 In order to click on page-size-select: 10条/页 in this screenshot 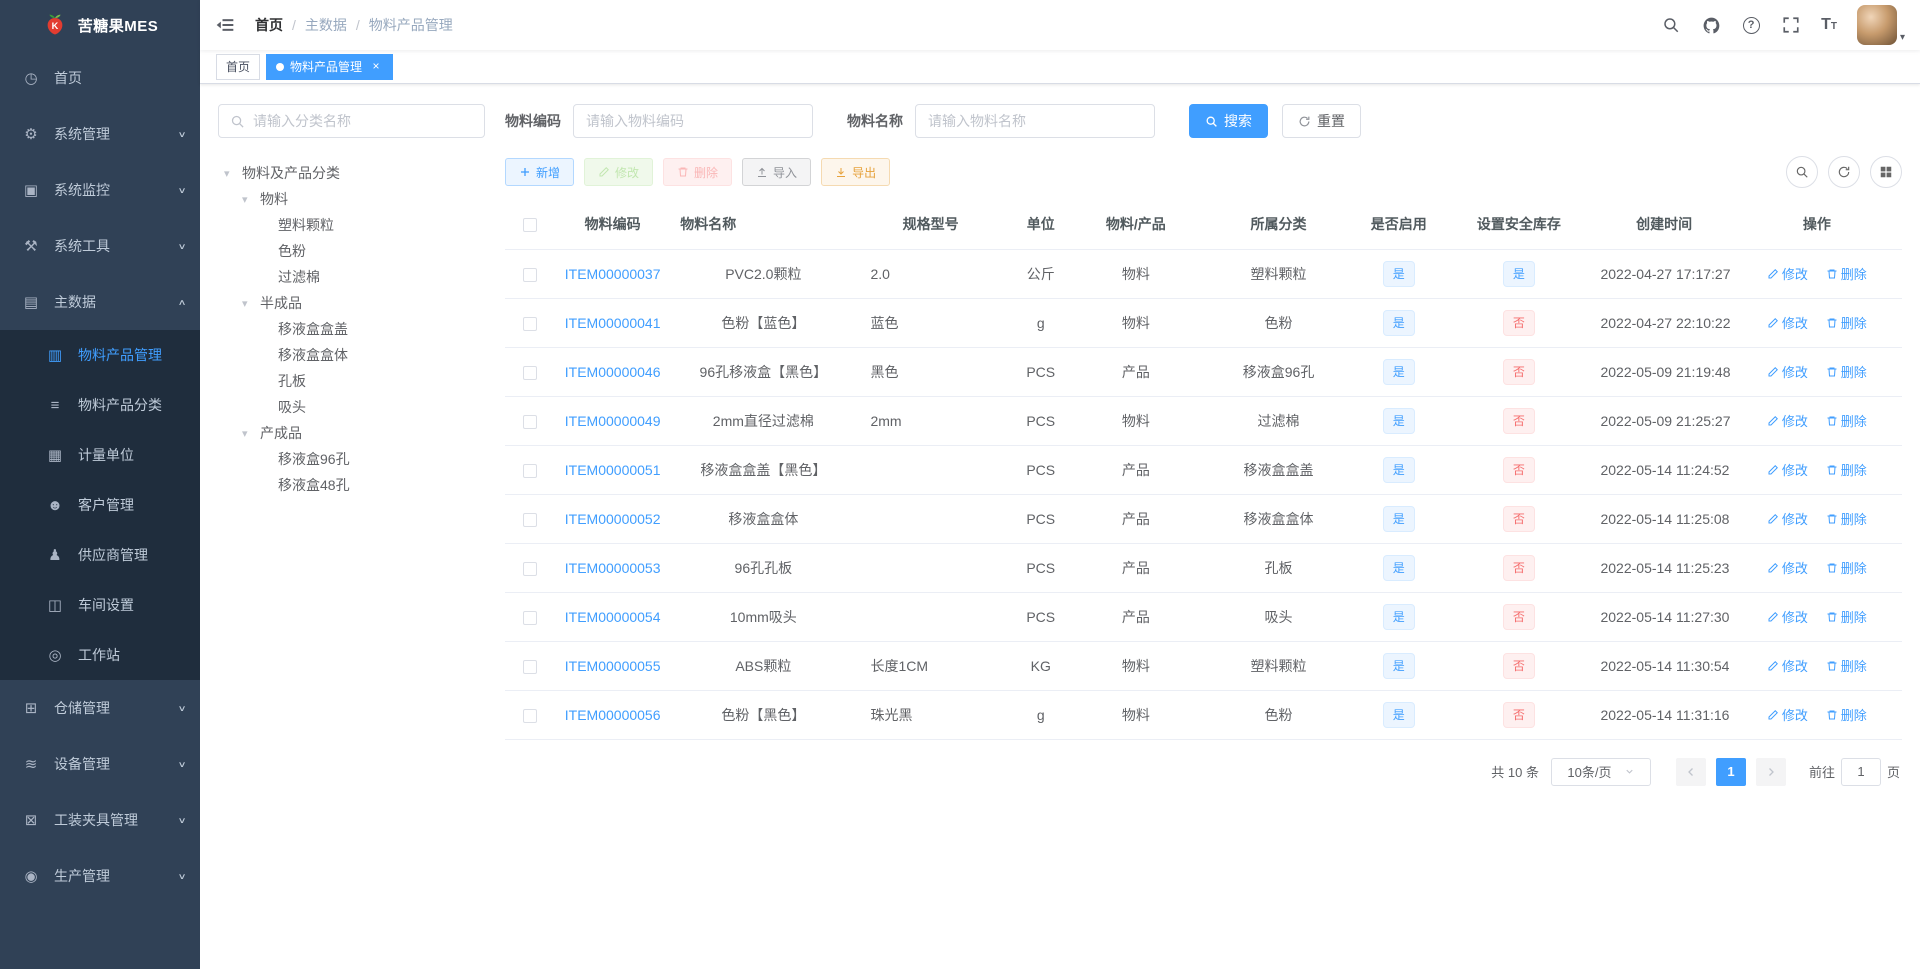, I will do `click(1600, 771)`.